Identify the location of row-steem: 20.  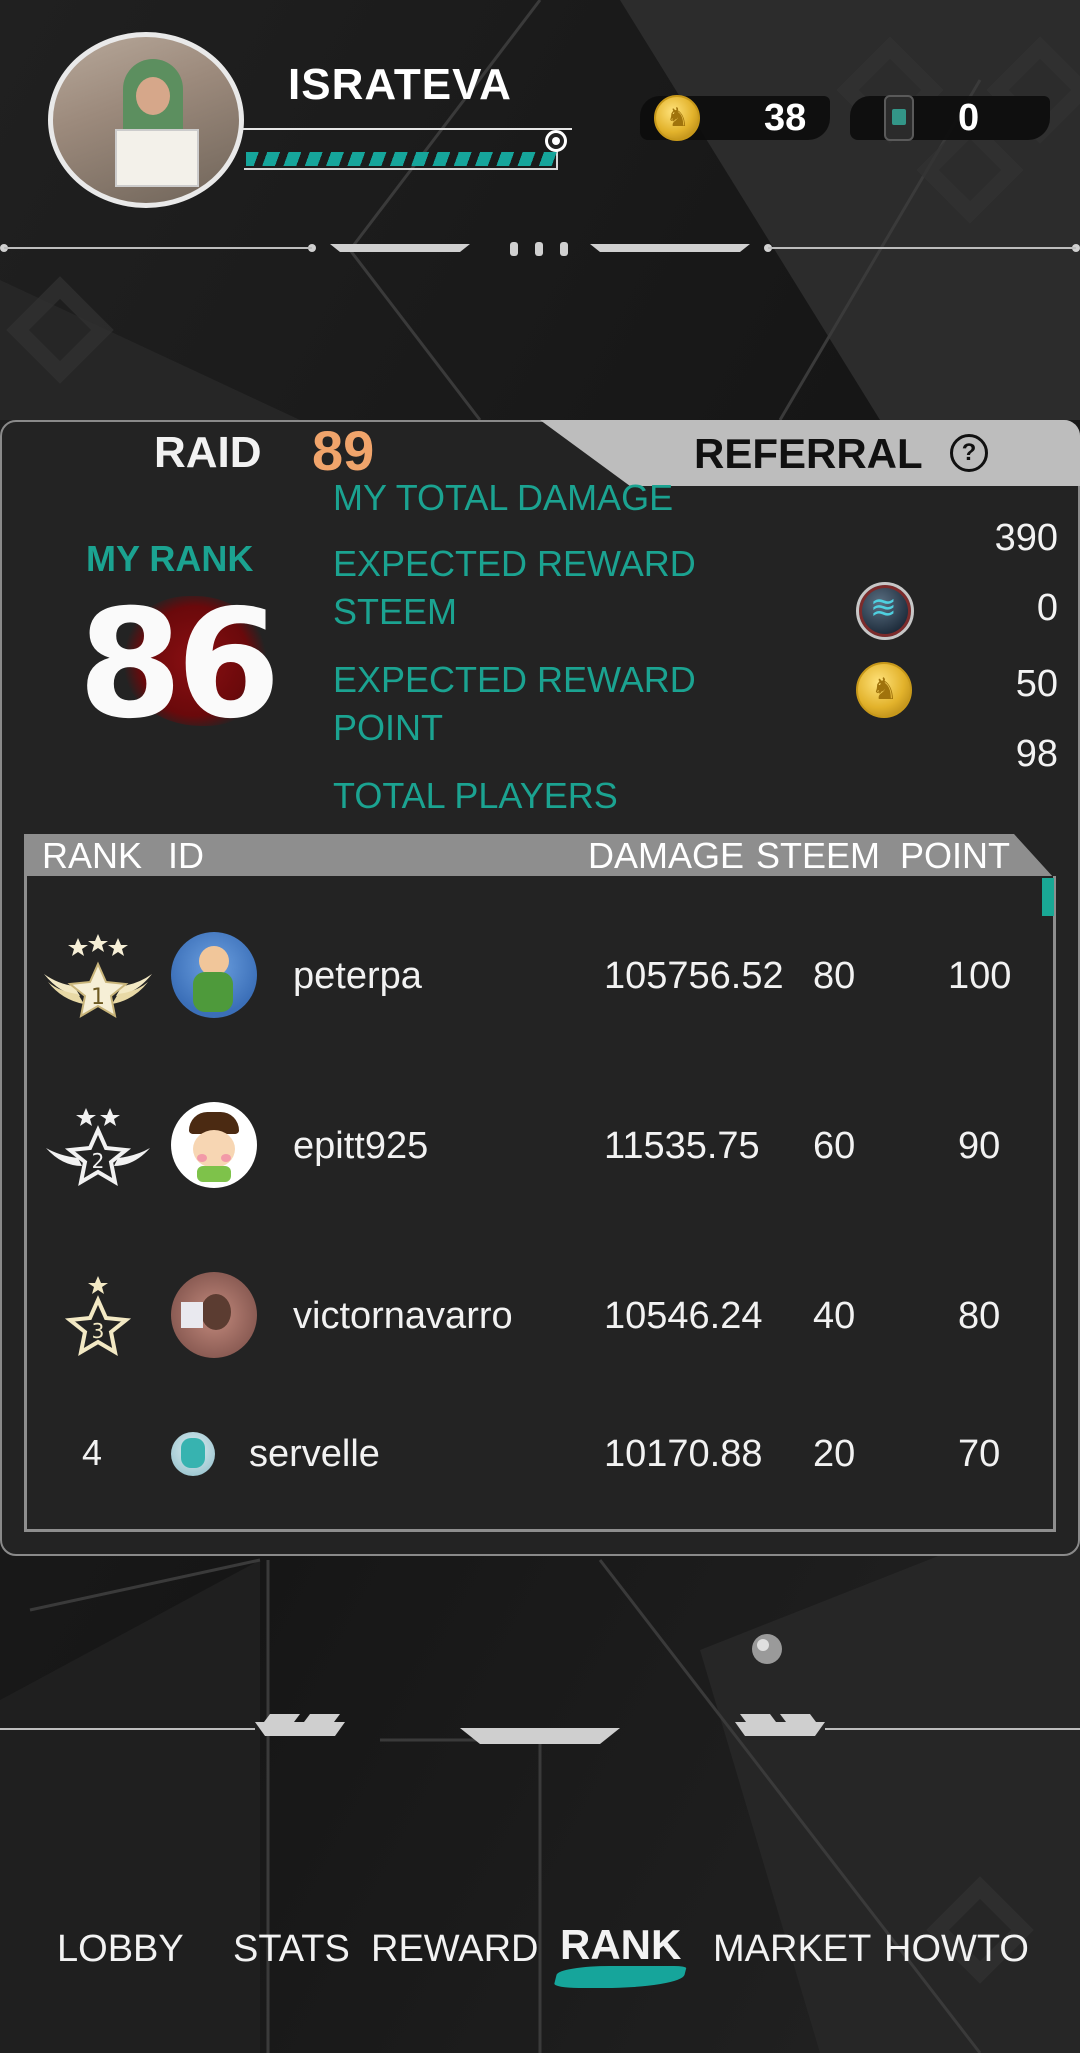
(834, 1454).